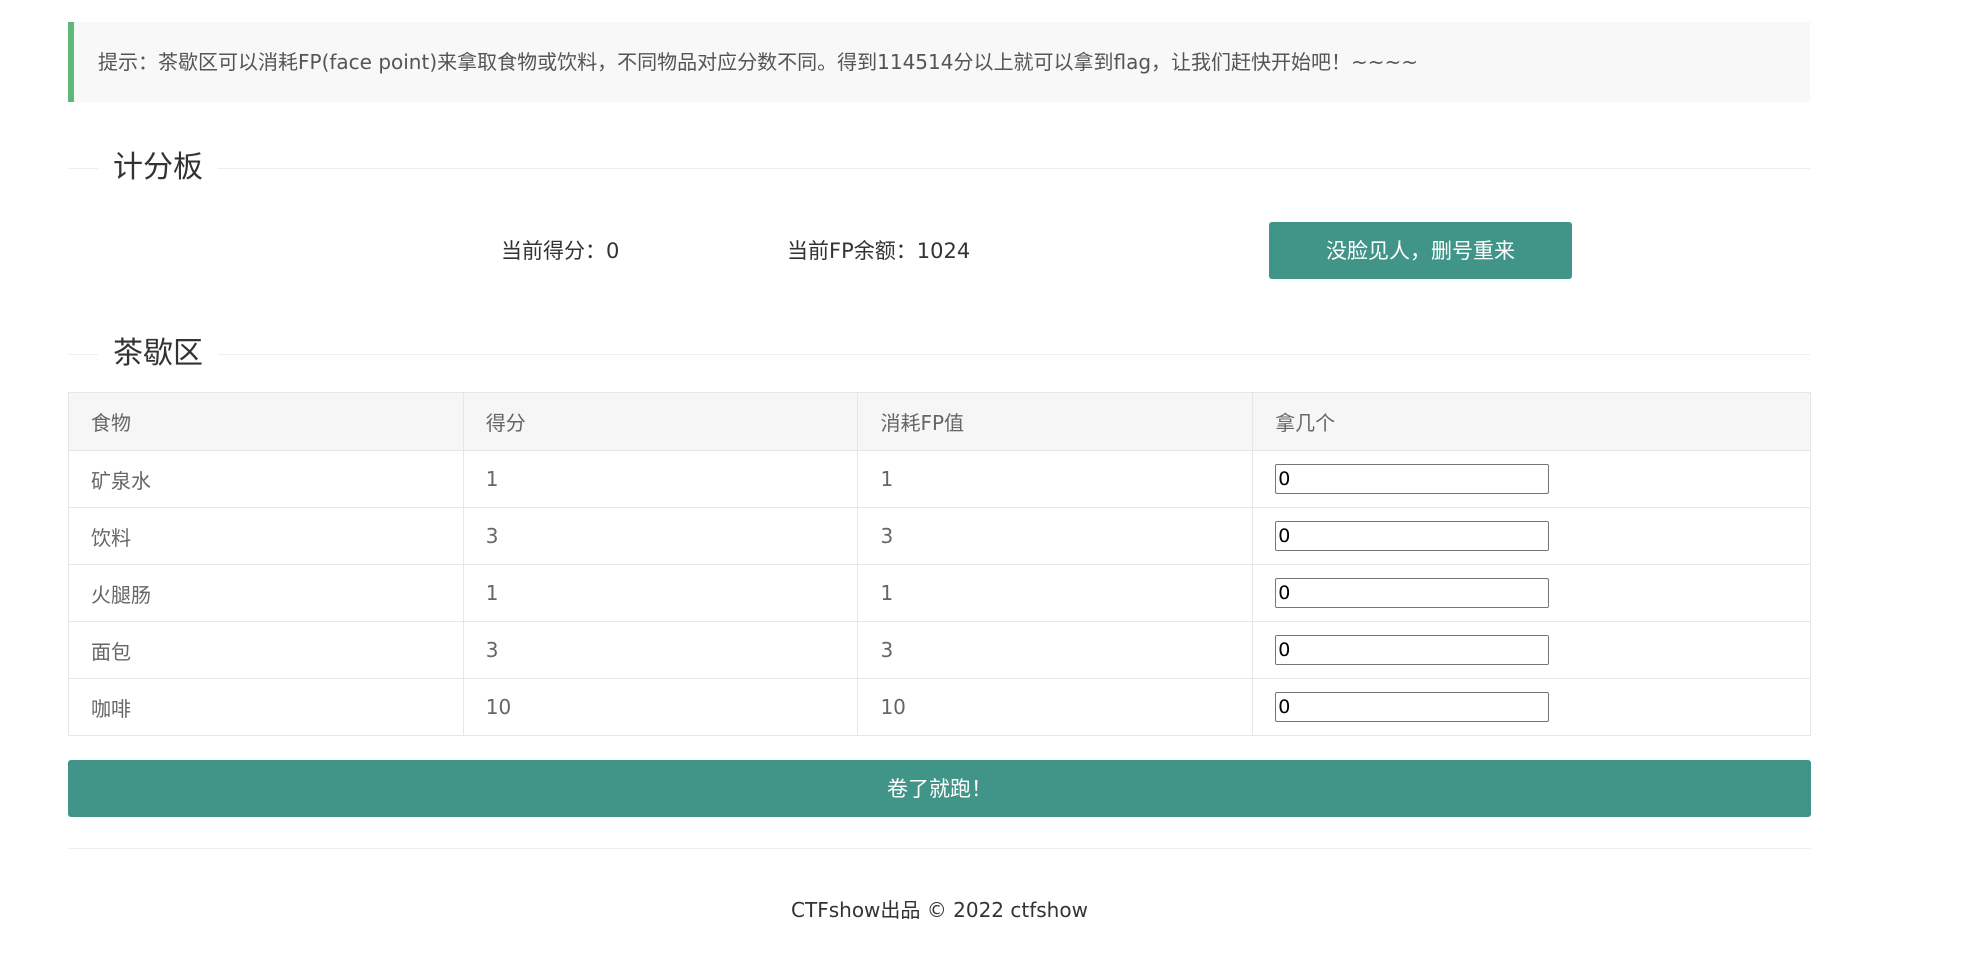 The width and height of the screenshot is (1987, 966). Describe the element at coordinates (660, 421) in the screenshot. I see `header-score: 得分` at that location.